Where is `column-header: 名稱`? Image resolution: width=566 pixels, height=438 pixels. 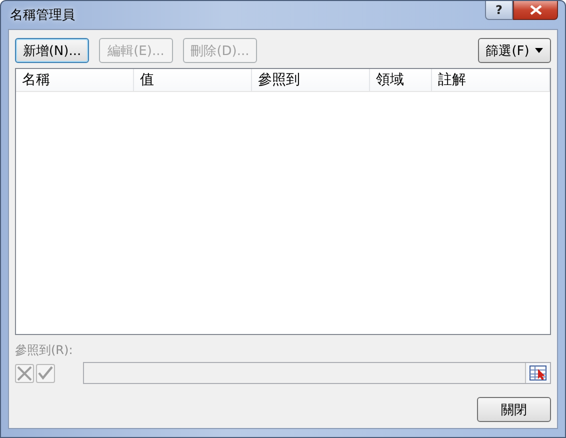 column-header: 名稱 is located at coordinates (75, 79).